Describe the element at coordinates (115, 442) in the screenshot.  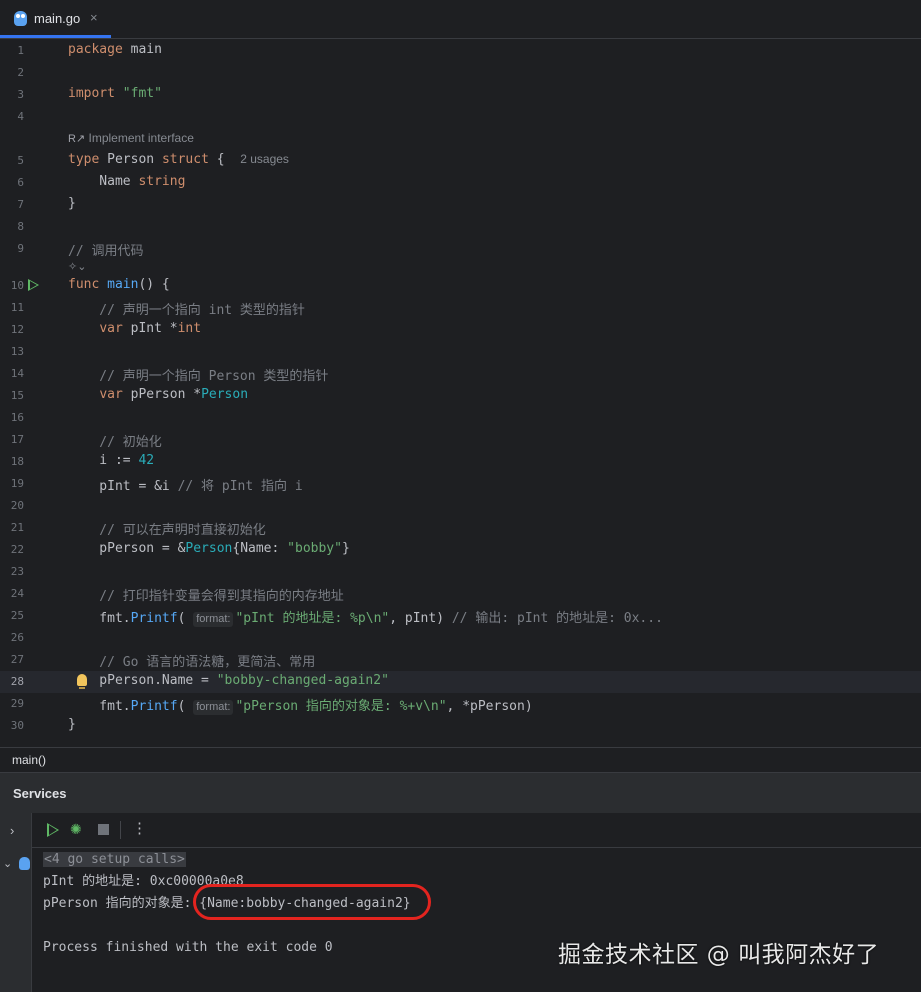
I see `code-comment: // 初始化` at that location.